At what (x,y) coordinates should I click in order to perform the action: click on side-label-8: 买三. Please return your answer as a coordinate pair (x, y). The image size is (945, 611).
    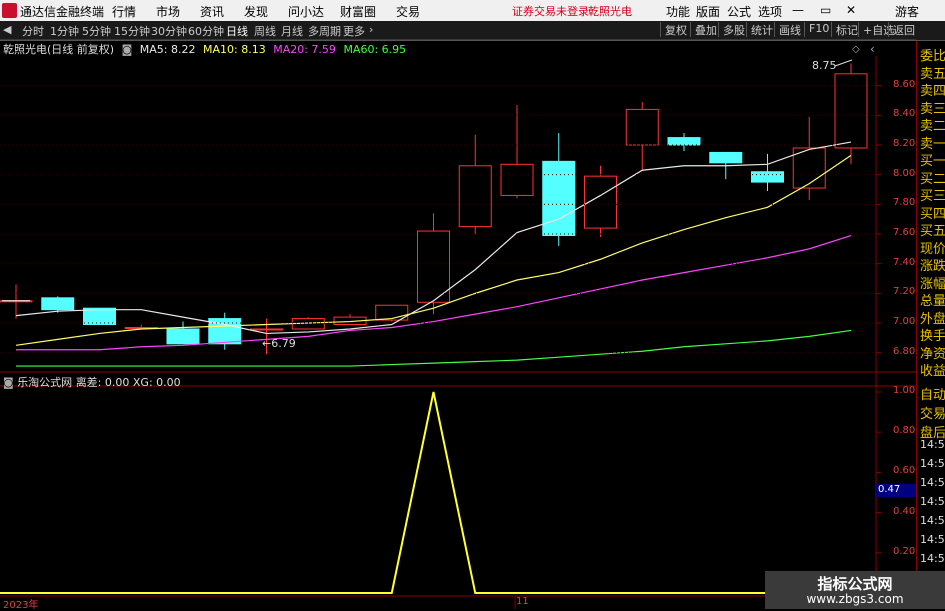
    Looking at the image, I should click on (932, 196).